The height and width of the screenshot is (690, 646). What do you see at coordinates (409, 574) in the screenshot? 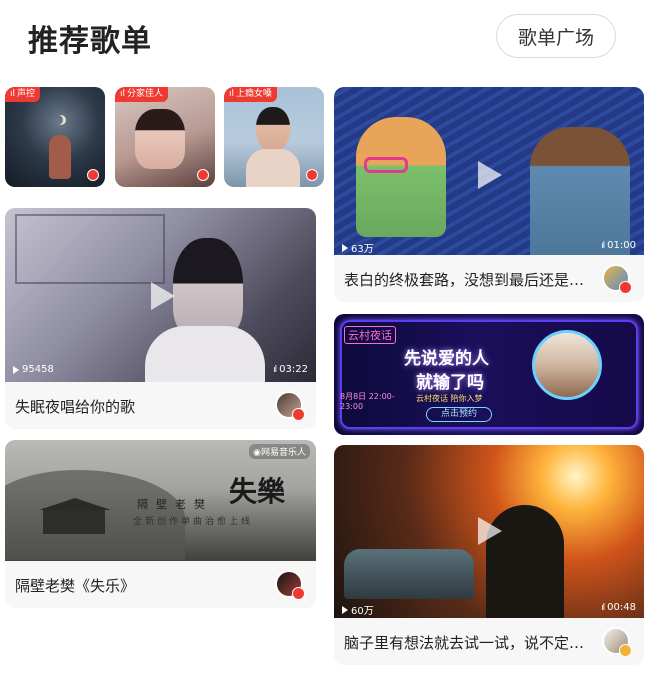
I see `car-shape` at bounding box center [409, 574].